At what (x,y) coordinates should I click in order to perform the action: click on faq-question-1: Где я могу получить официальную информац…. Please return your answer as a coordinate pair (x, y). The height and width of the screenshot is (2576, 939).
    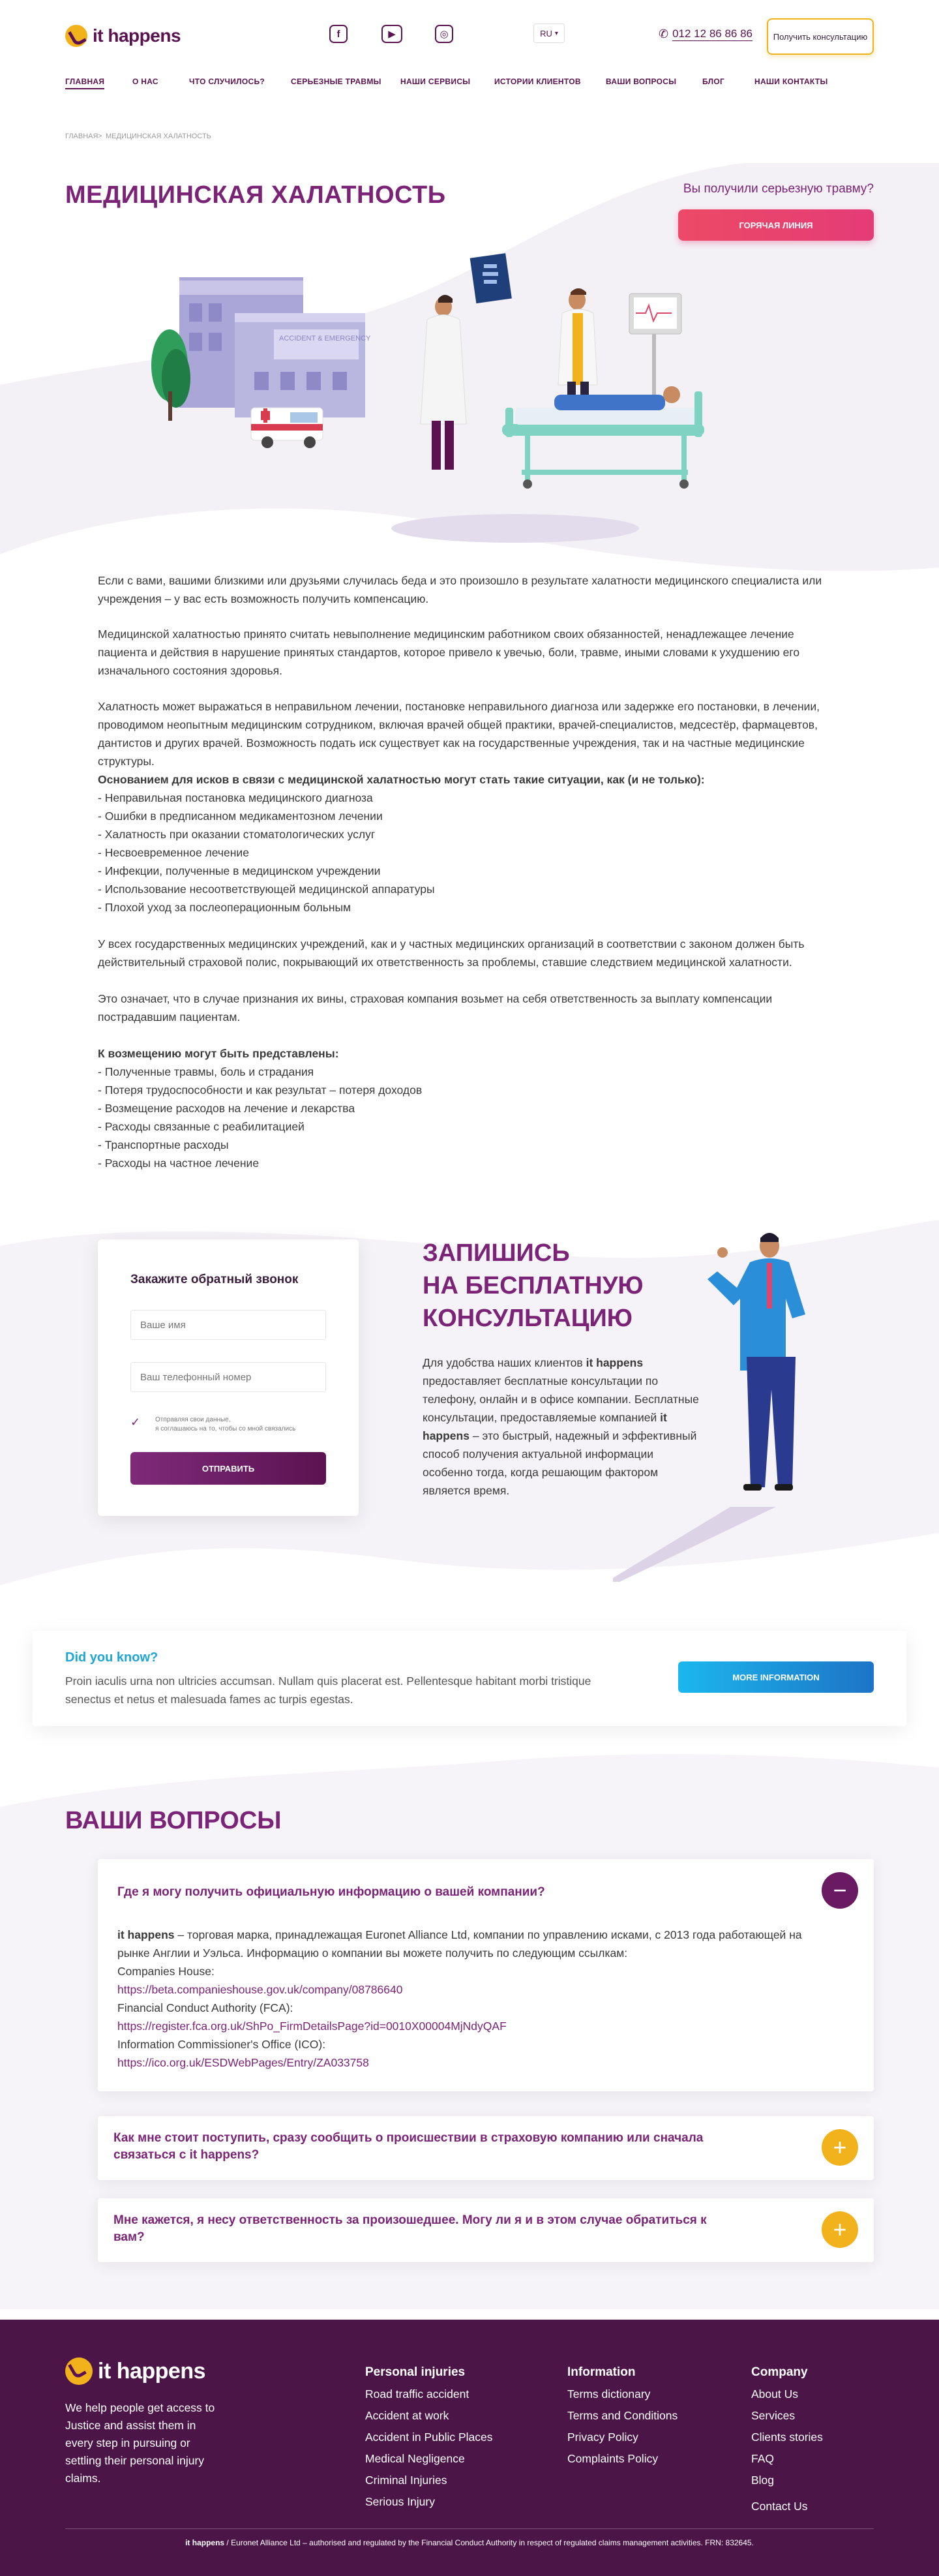
    Looking at the image, I should click on (331, 1892).